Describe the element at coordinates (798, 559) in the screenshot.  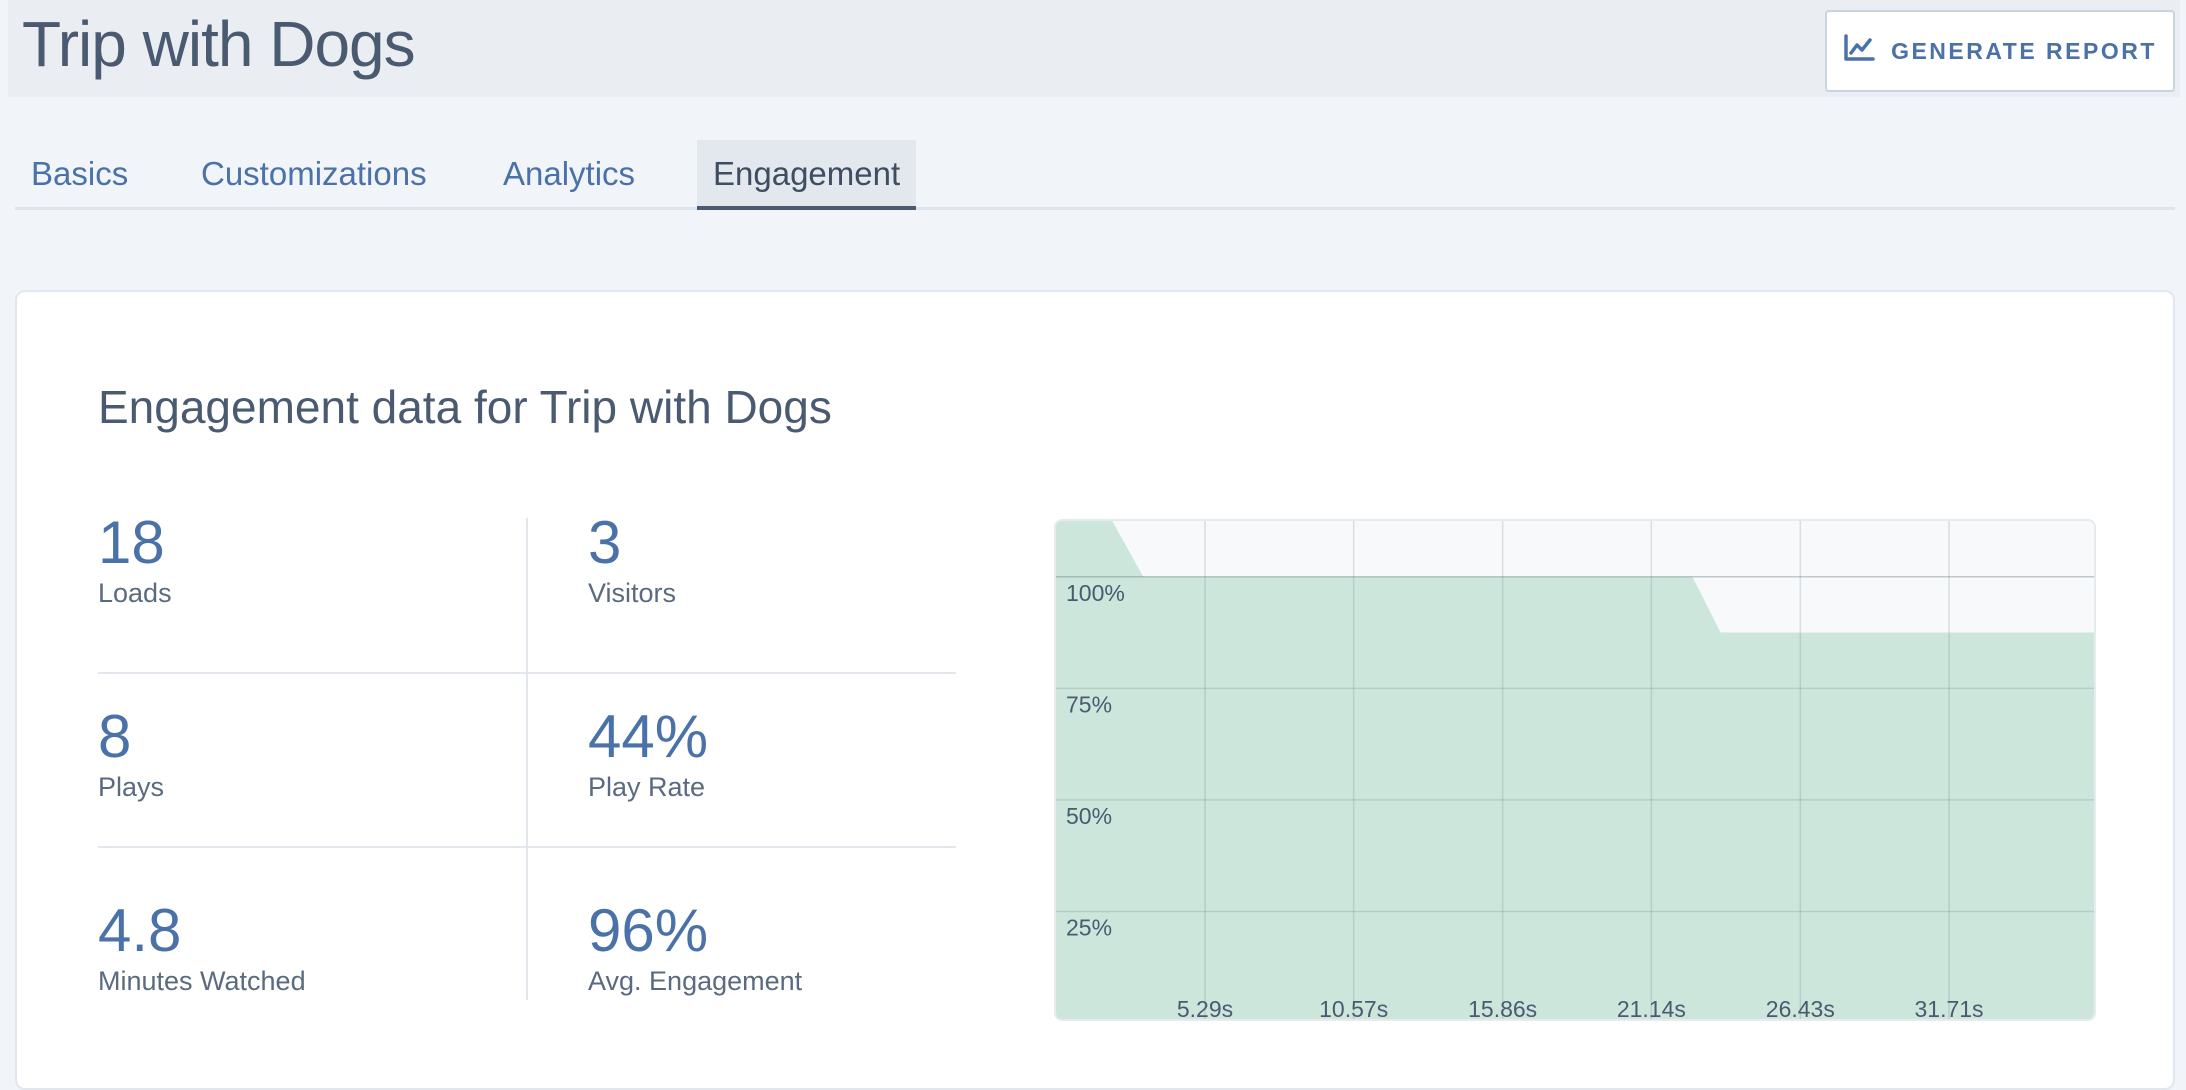
I see `stat-visitors: 3 Visitors` at that location.